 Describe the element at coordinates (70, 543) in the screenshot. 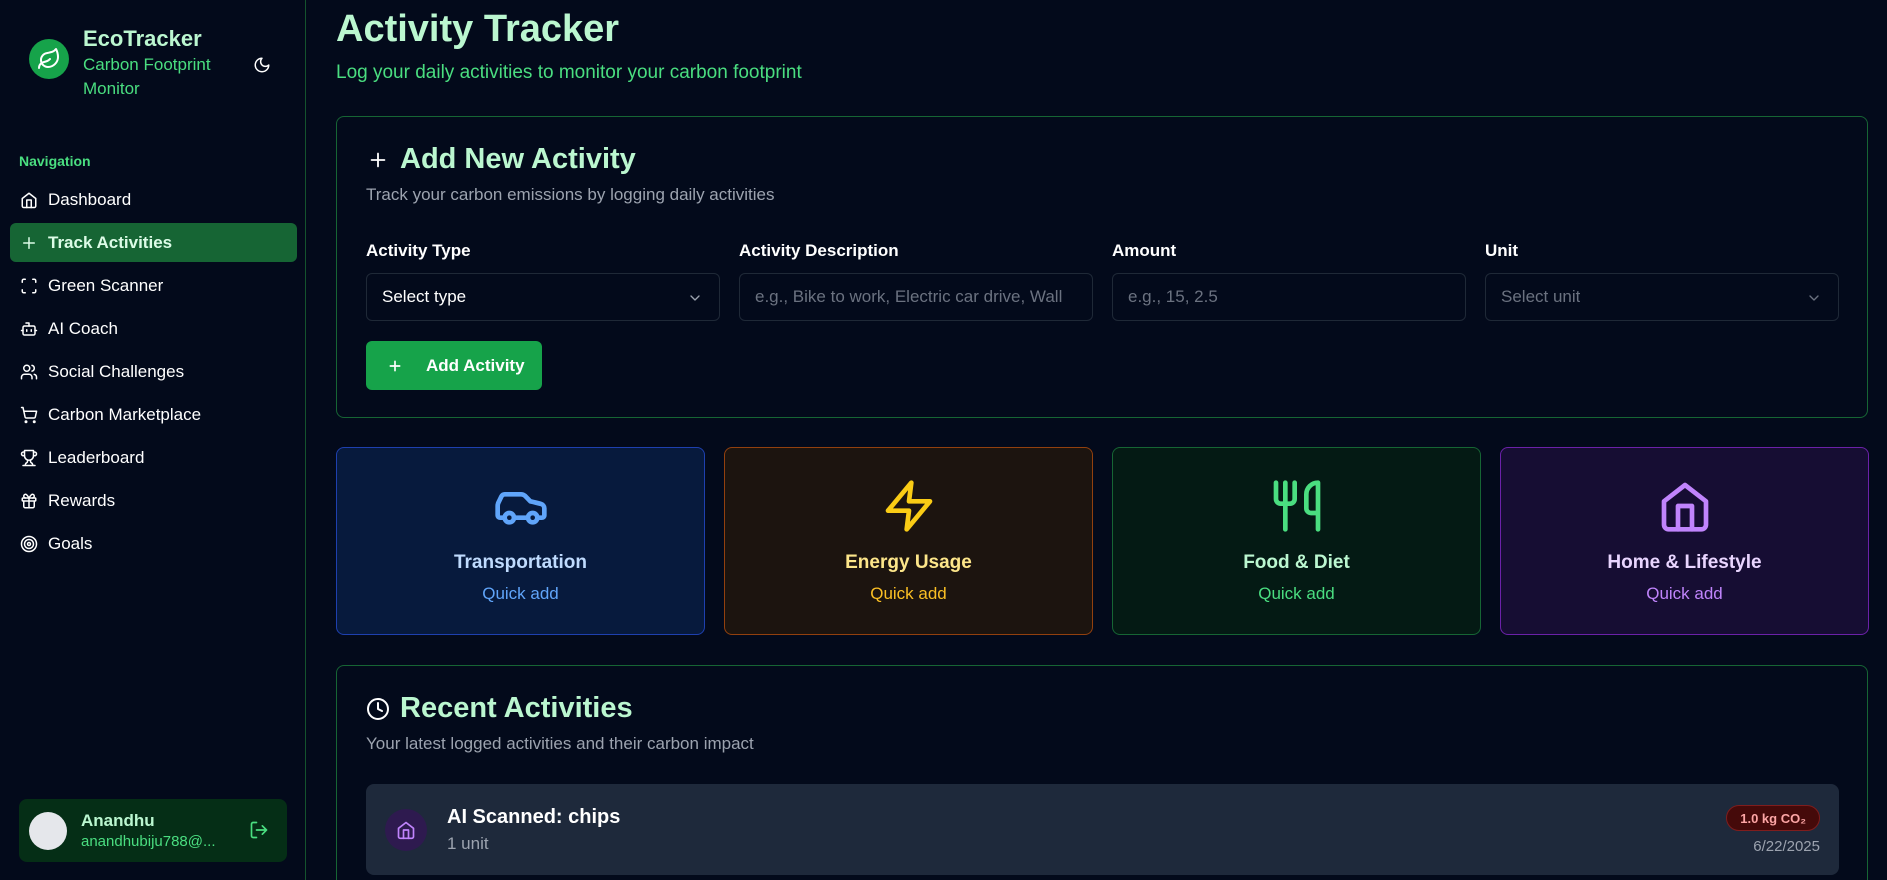

I see `sidebar-item-label: Goals` at that location.